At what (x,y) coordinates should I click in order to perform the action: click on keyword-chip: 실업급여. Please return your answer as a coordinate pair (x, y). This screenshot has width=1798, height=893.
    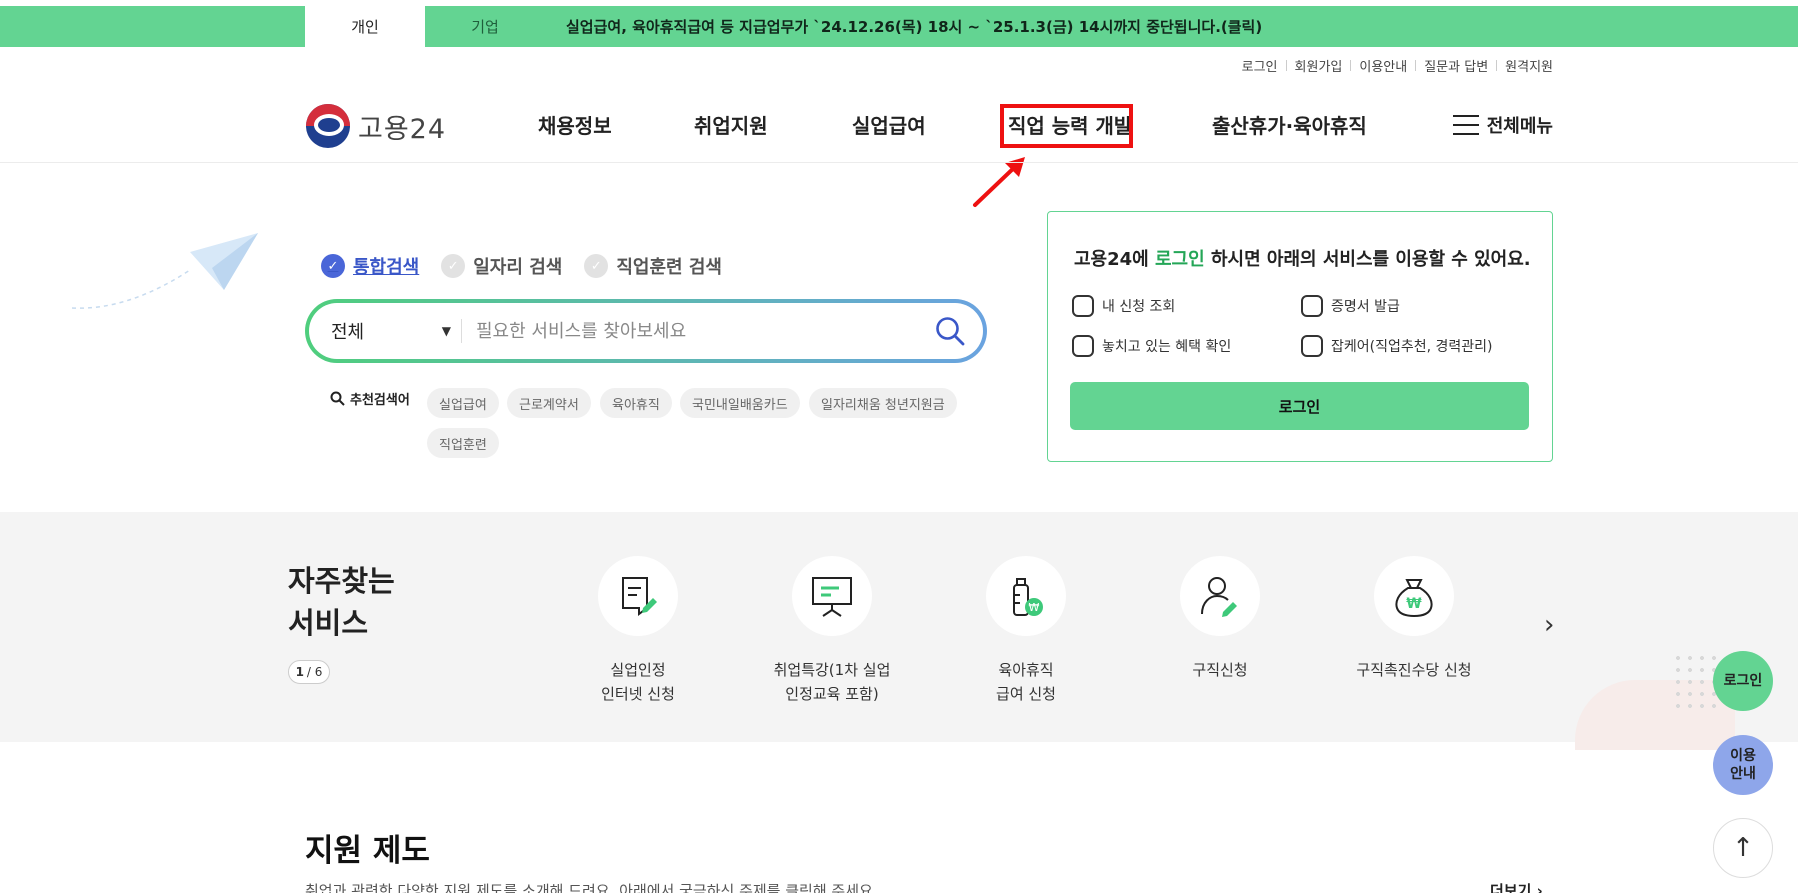
    Looking at the image, I should click on (463, 403).